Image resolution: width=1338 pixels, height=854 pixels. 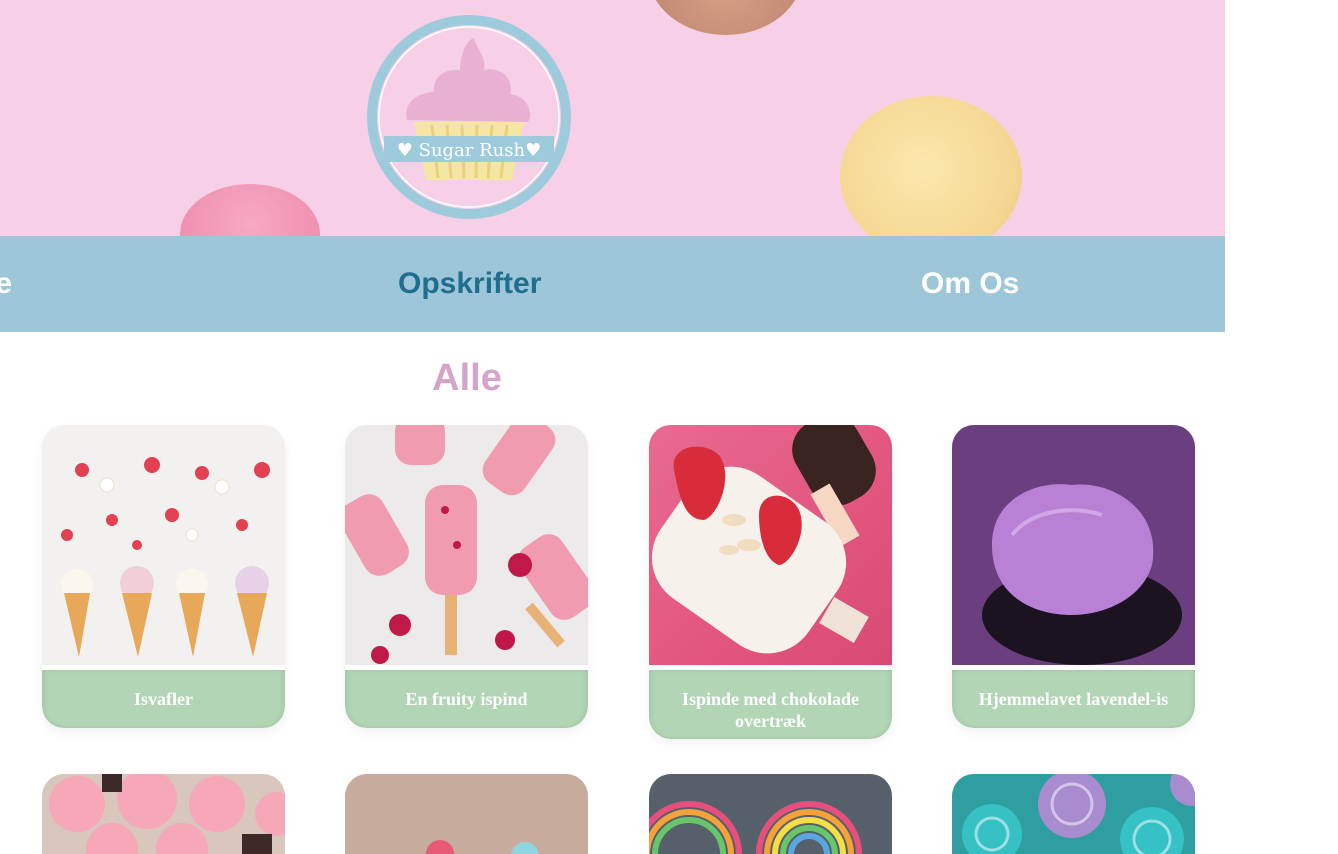 What do you see at coordinates (163, 699) in the screenshot?
I see `recipe-title: Isvafler` at bounding box center [163, 699].